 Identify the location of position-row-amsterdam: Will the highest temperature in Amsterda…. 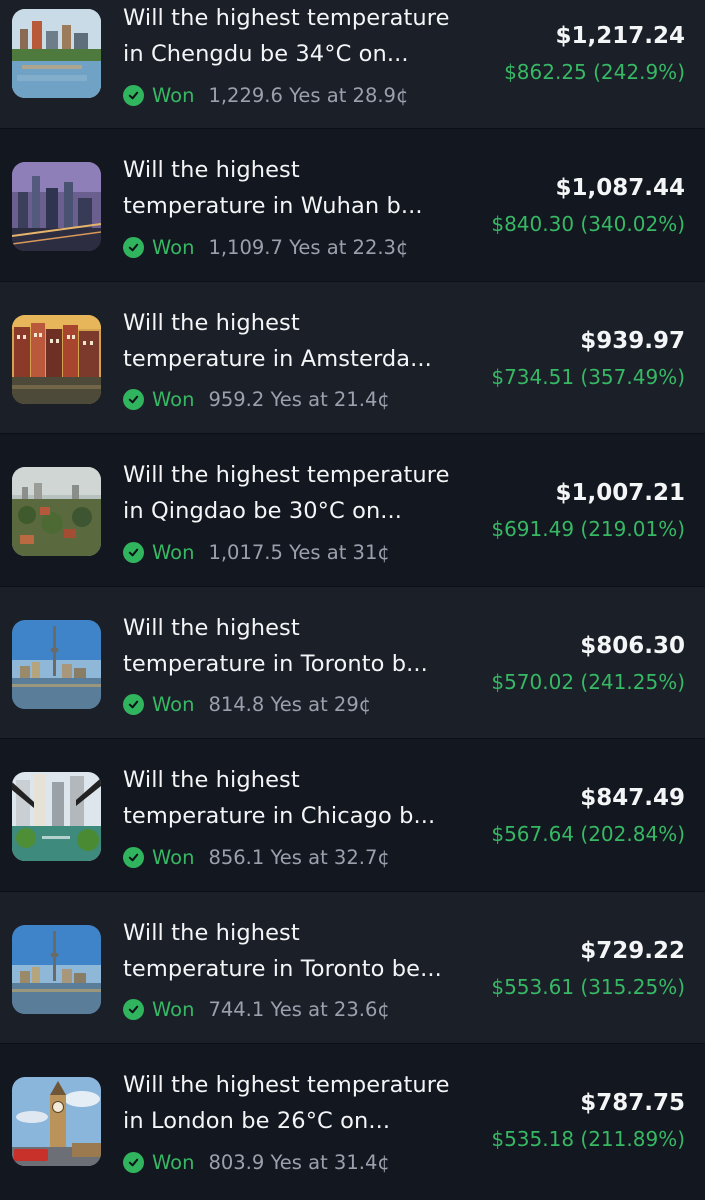
(352, 357).